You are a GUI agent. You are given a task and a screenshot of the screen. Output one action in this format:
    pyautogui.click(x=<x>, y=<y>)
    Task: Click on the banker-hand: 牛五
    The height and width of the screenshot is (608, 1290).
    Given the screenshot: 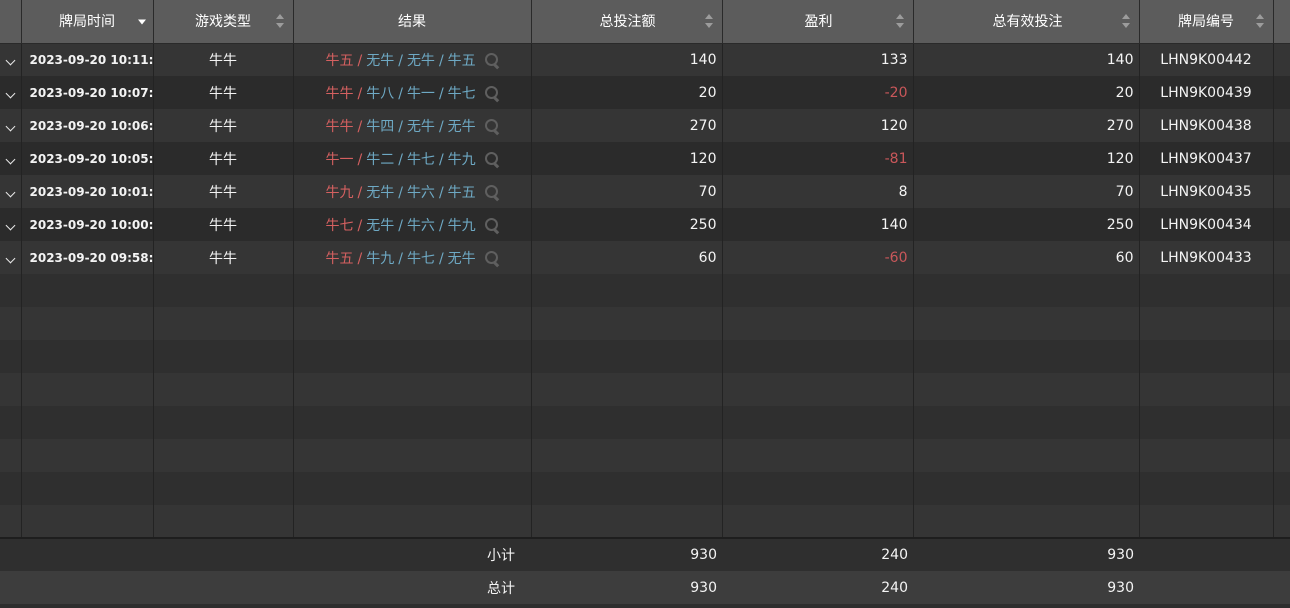 What is the action you would take?
    pyautogui.click(x=339, y=60)
    